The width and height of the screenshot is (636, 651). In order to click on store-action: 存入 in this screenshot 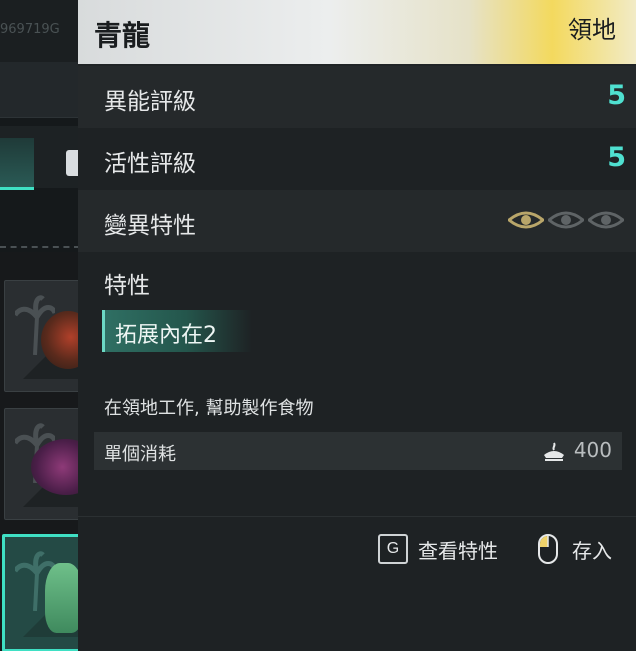, I will do `click(575, 549)`.